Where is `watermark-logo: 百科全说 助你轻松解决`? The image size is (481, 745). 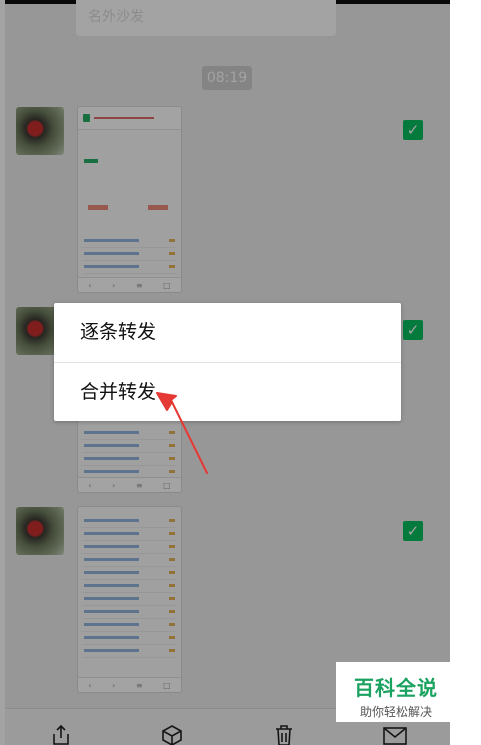
watermark-logo: 百科全说 助你轻松解决 is located at coordinates (396, 692).